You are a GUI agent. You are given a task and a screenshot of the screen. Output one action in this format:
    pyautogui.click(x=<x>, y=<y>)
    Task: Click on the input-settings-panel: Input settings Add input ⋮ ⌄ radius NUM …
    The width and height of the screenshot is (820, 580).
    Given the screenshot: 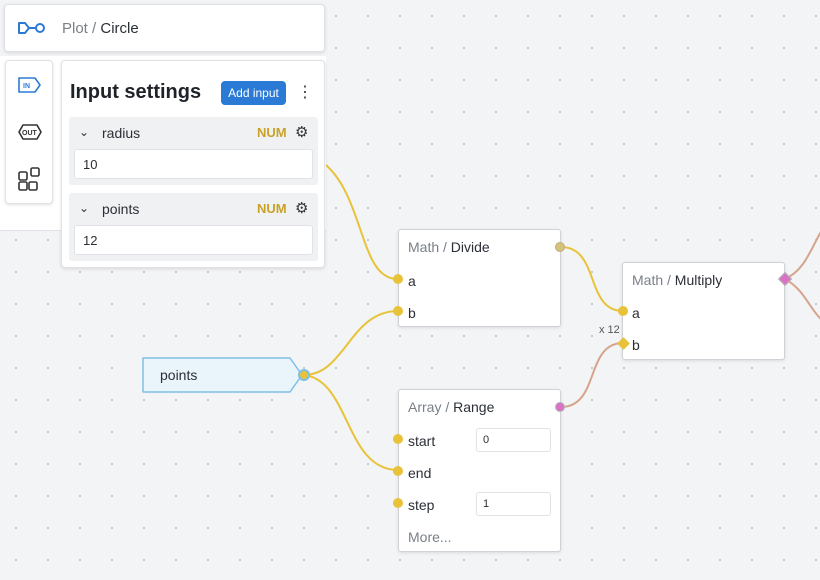 What is the action you would take?
    pyautogui.click(x=193, y=164)
    